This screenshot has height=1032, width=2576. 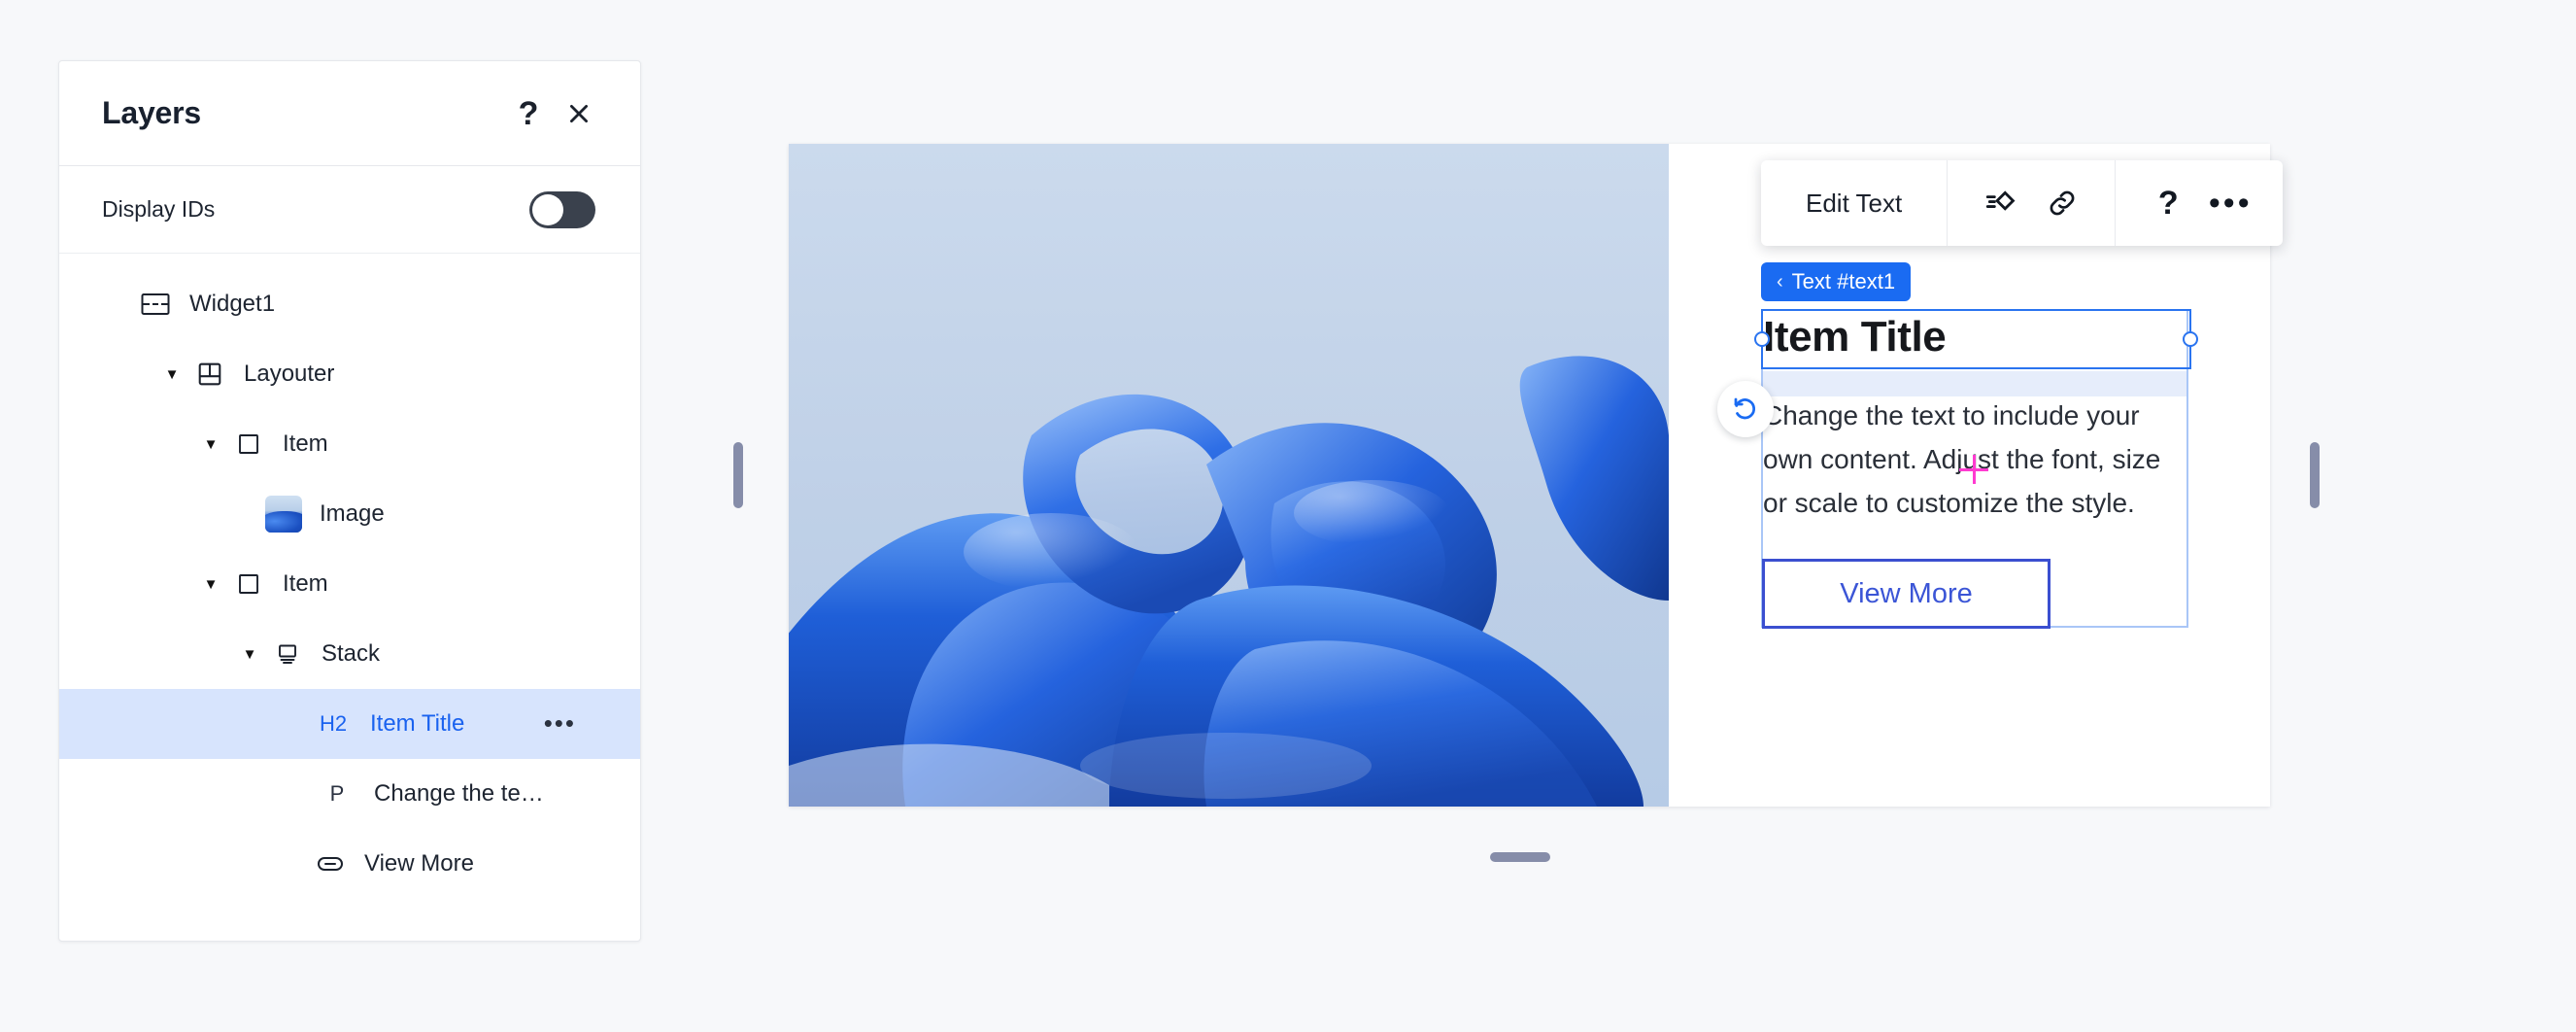 I want to click on display-ids-row: Display IDs, so click(x=349, y=210).